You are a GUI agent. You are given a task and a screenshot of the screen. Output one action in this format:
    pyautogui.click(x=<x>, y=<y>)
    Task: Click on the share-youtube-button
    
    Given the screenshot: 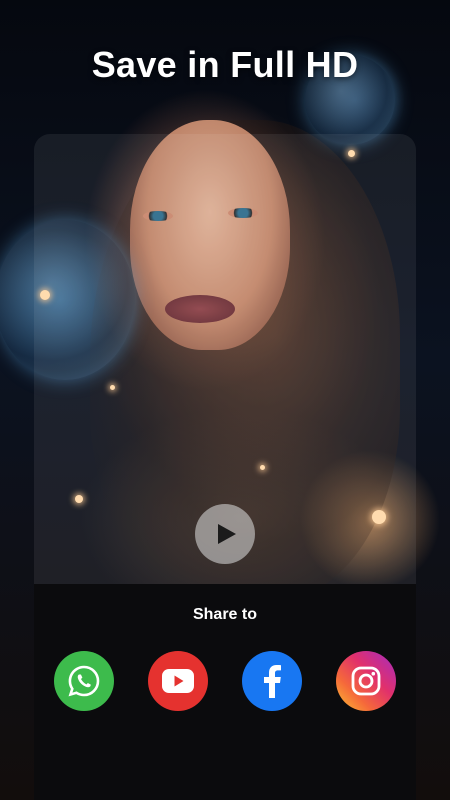 What is the action you would take?
    pyautogui.click(x=178, y=681)
    